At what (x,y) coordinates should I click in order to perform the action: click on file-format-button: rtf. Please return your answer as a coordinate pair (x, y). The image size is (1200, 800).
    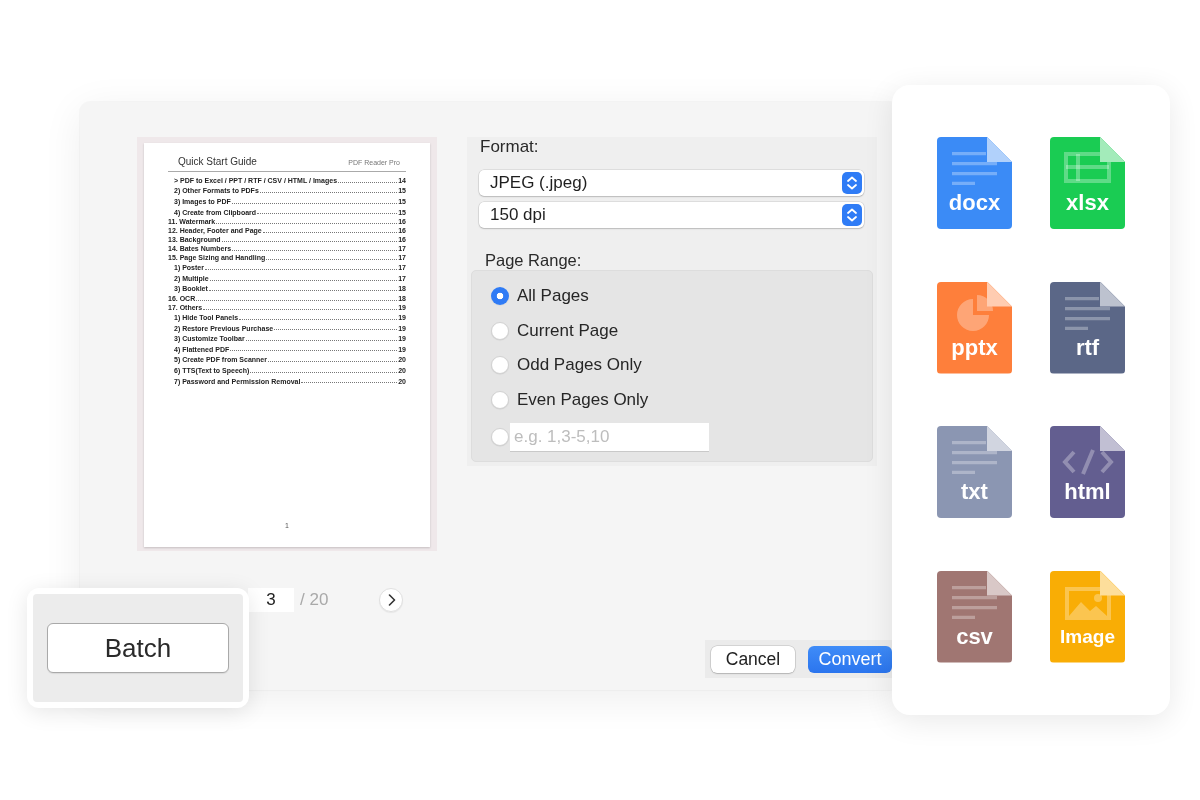
    Looking at the image, I should click on (1087, 327).